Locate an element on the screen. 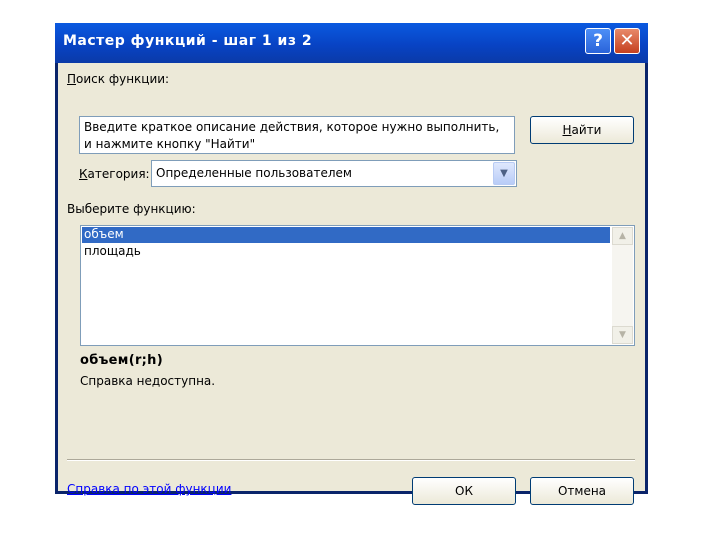  help-link: Справка по этой функции is located at coordinates (149, 489).